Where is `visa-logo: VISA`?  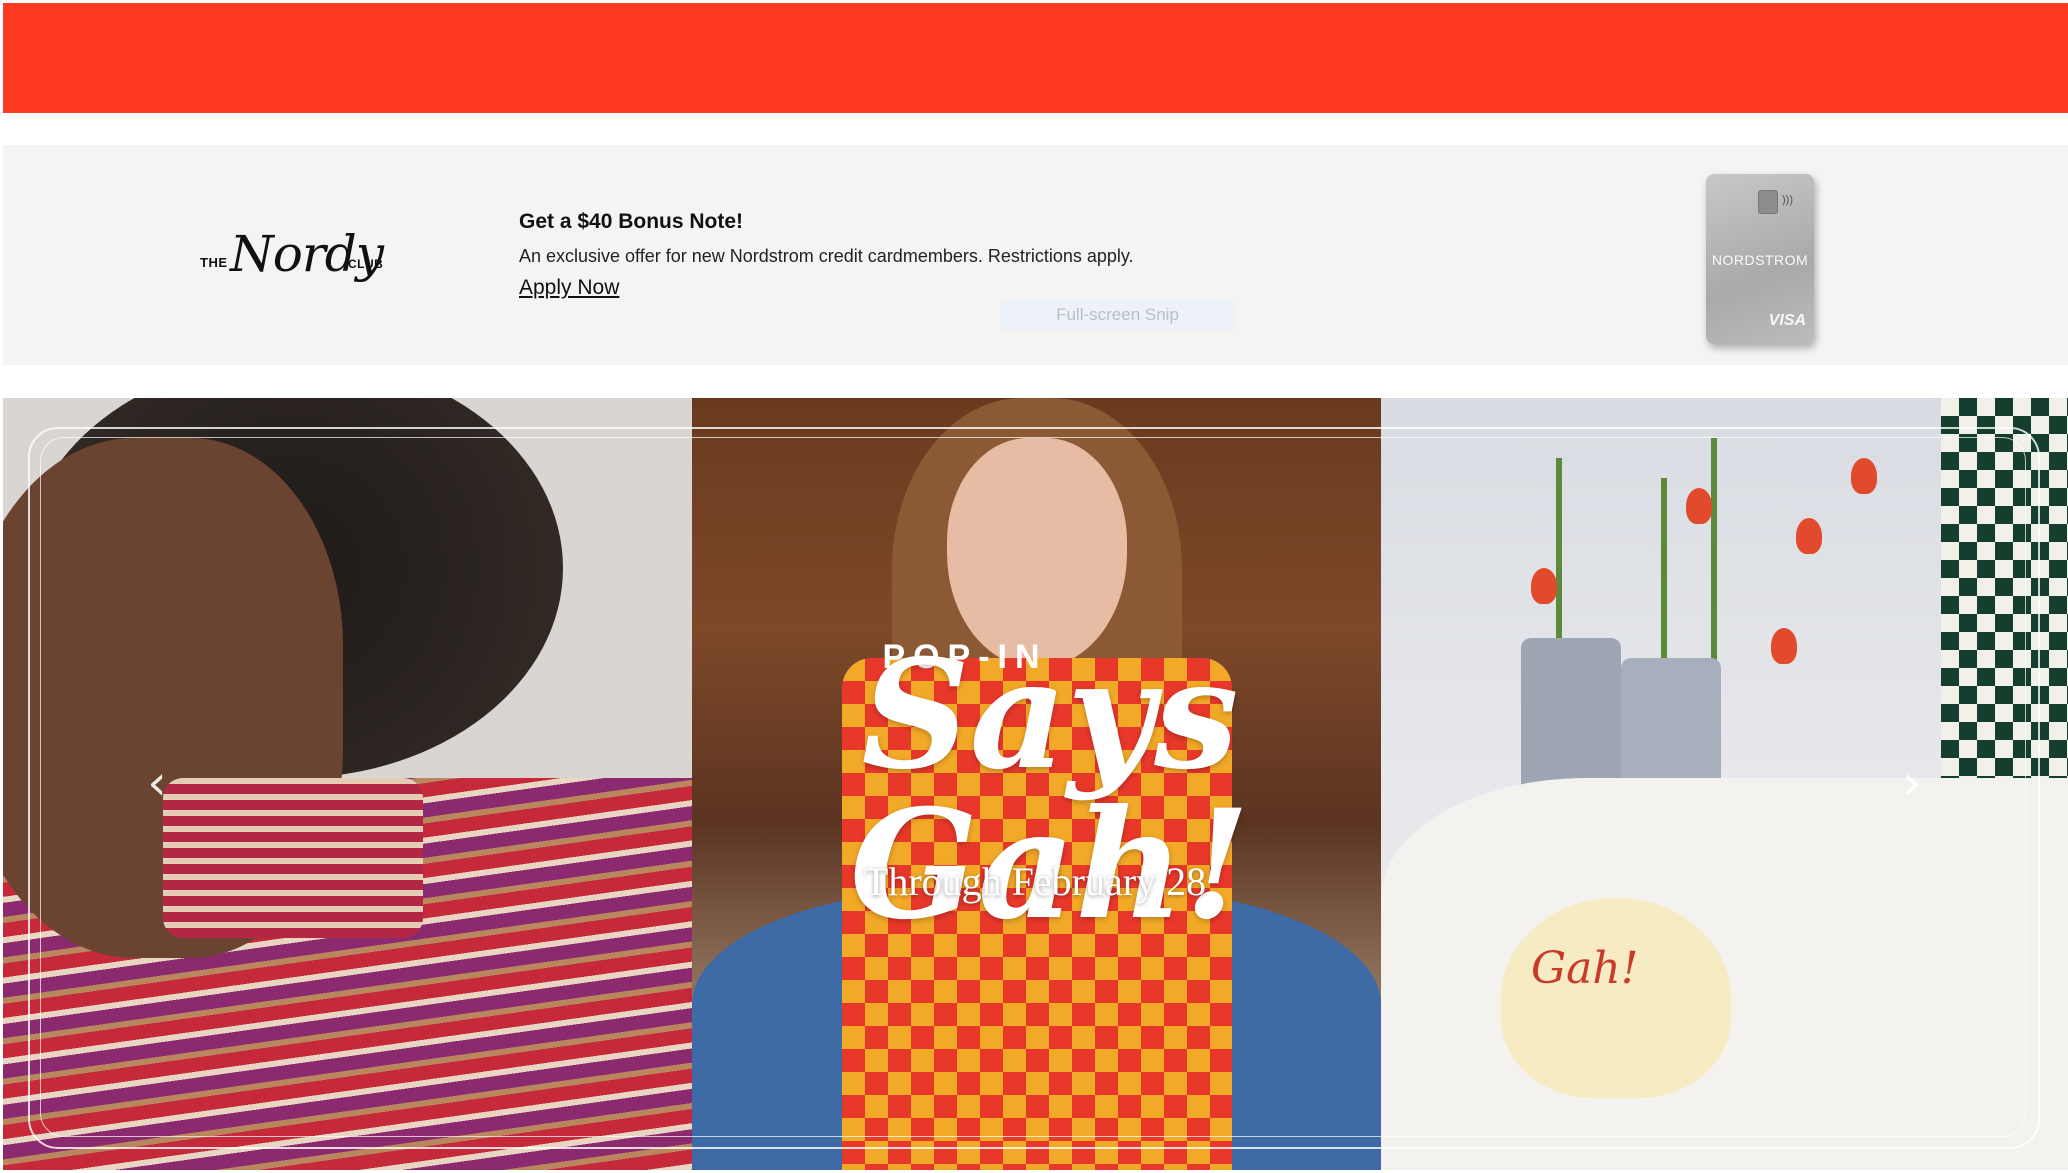
visa-logo: VISA is located at coordinates (1787, 320).